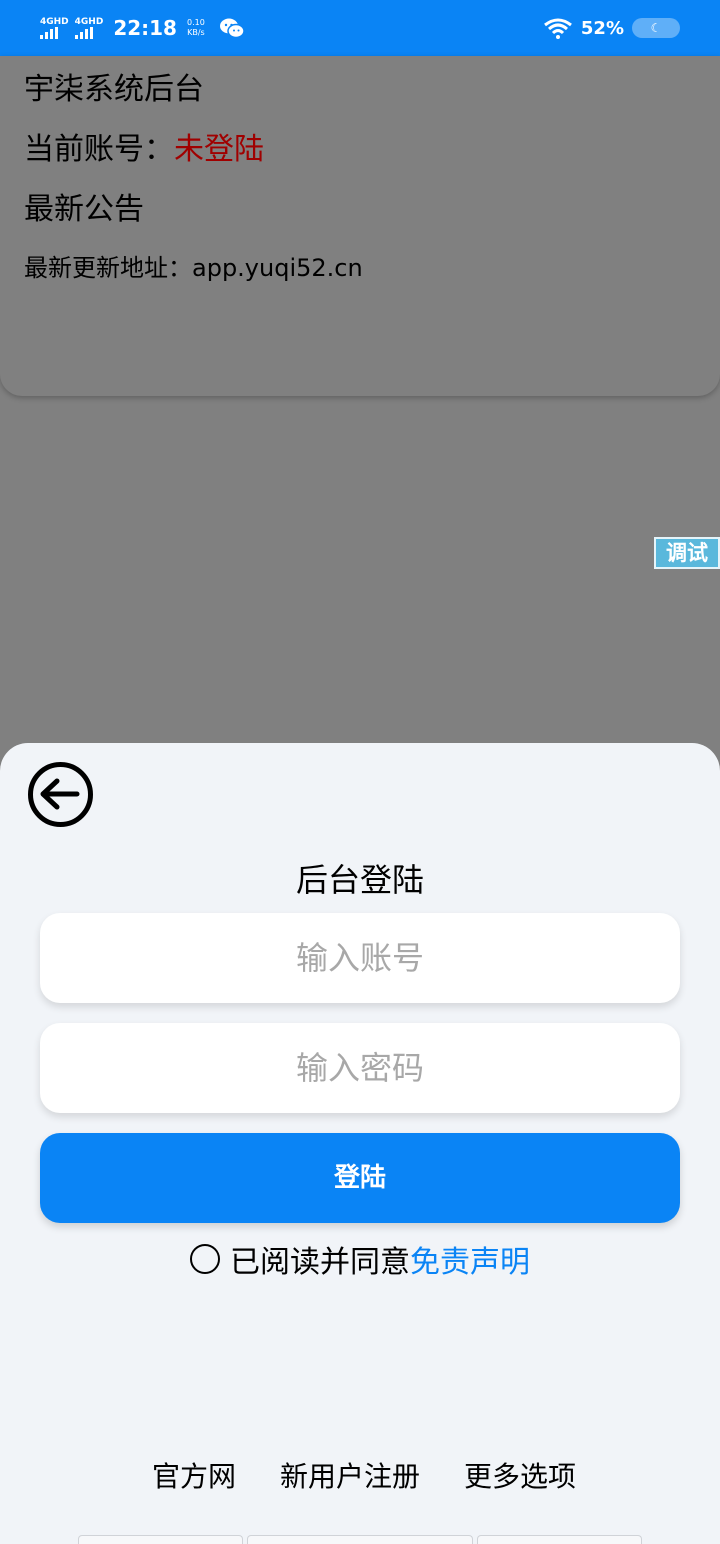 The height and width of the screenshot is (1544, 720). I want to click on clock: 22:18, so click(145, 28).